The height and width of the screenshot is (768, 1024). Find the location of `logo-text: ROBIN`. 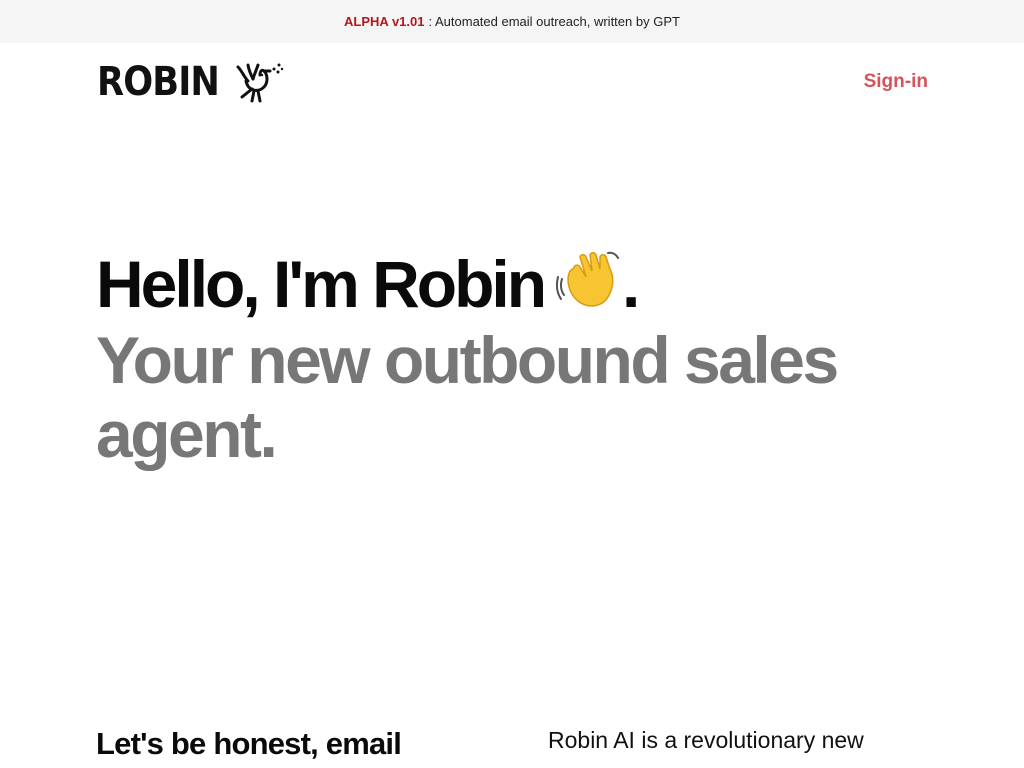

logo-text: ROBIN is located at coordinates (158, 82).